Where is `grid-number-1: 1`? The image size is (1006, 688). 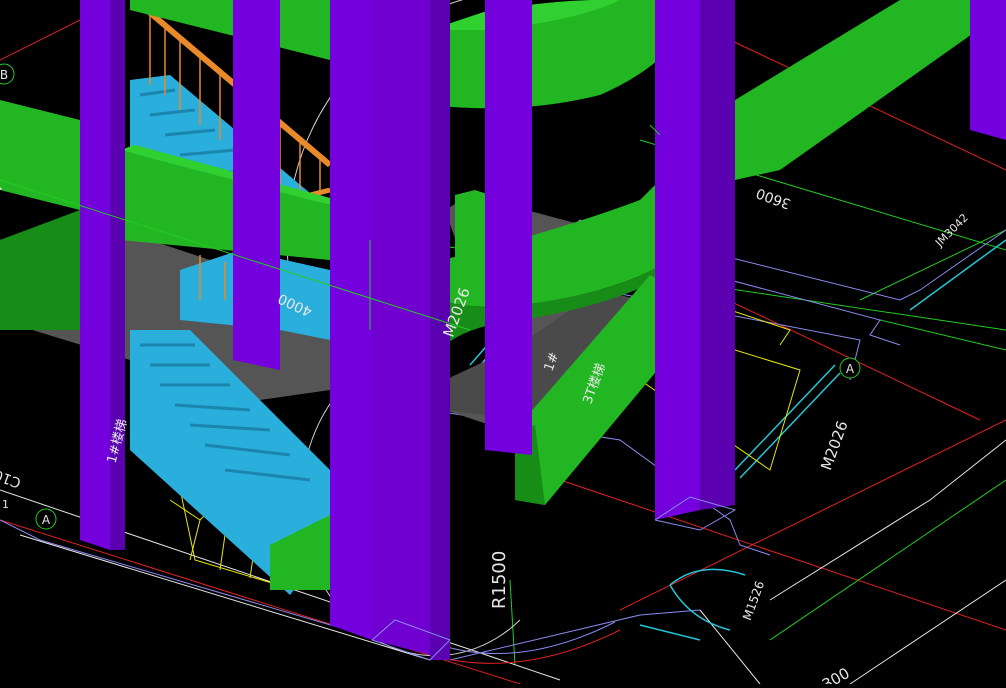 grid-number-1: 1 is located at coordinates (5, 504).